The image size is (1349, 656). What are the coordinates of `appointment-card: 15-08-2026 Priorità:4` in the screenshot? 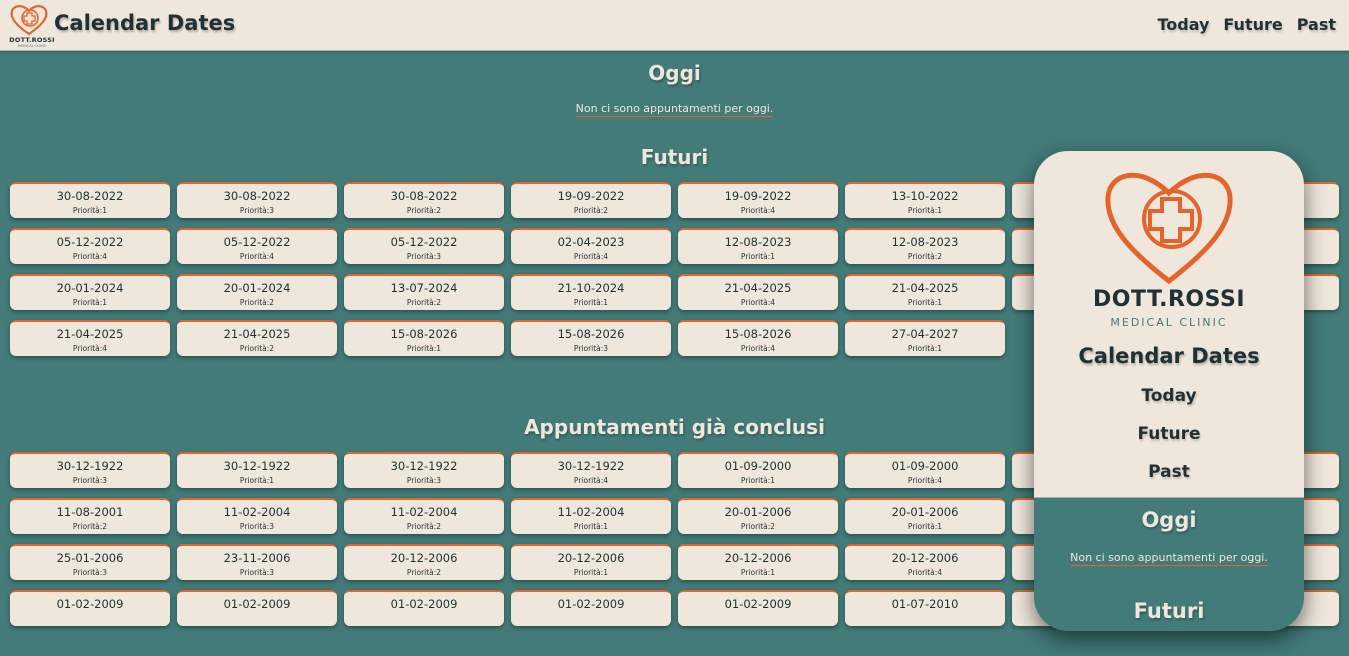 It's located at (758, 338).